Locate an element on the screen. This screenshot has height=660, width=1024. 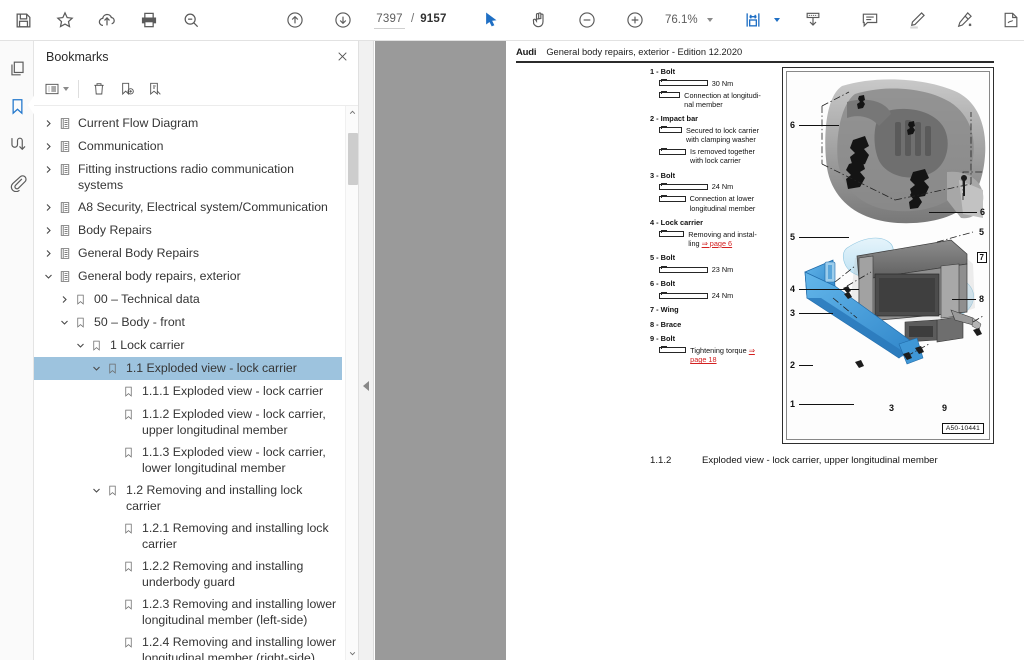
exploded-view-figure: 6 6 7 5 4 3 2 1 3 9 8 5 A50-10441 is located at coordinates (888, 255).